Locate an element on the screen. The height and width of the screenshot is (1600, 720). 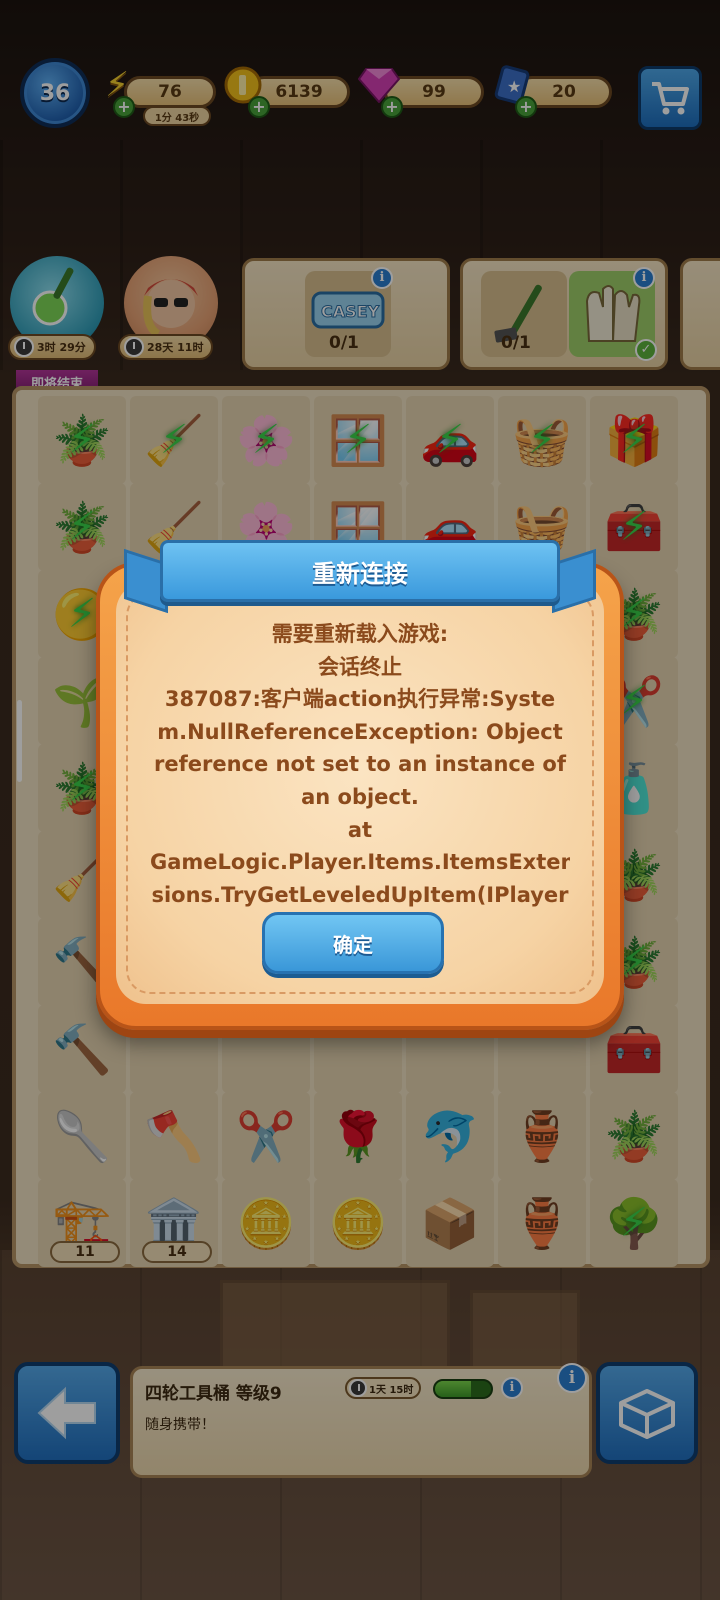
dialog-message-line: sions.TryGetLeveledUpItem(IPlayer is located at coordinates (360, 894).